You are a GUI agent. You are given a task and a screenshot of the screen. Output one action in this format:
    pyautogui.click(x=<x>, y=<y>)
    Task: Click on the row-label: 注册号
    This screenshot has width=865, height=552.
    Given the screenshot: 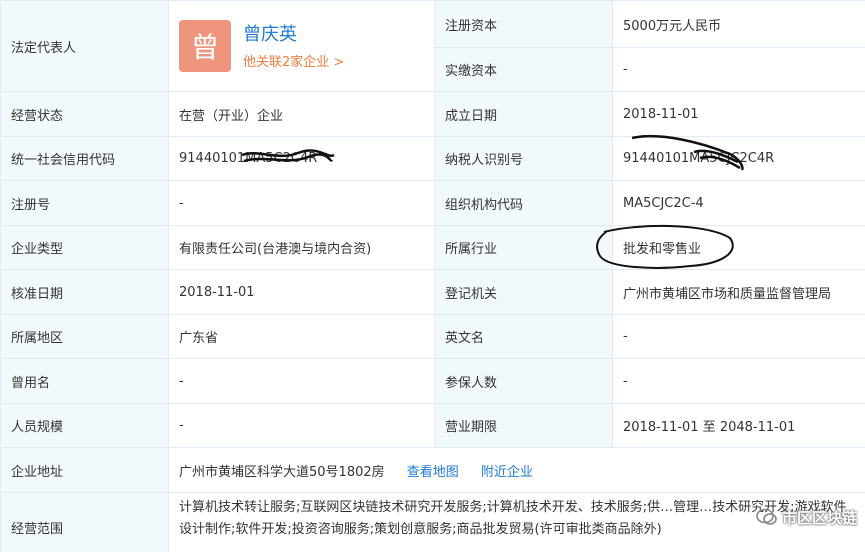 What is the action you would take?
    pyautogui.click(x=84, y=203)
    